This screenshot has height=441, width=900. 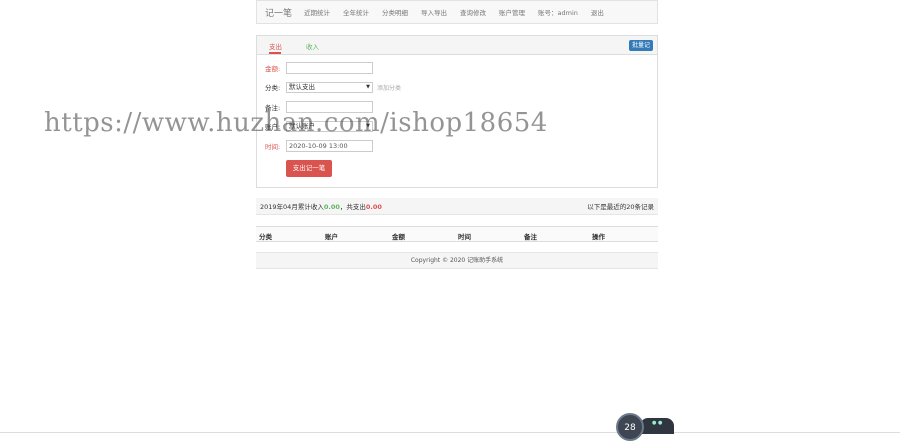 I want to click on nav-query-edit: 查询修改, so click(x=473, y=12).